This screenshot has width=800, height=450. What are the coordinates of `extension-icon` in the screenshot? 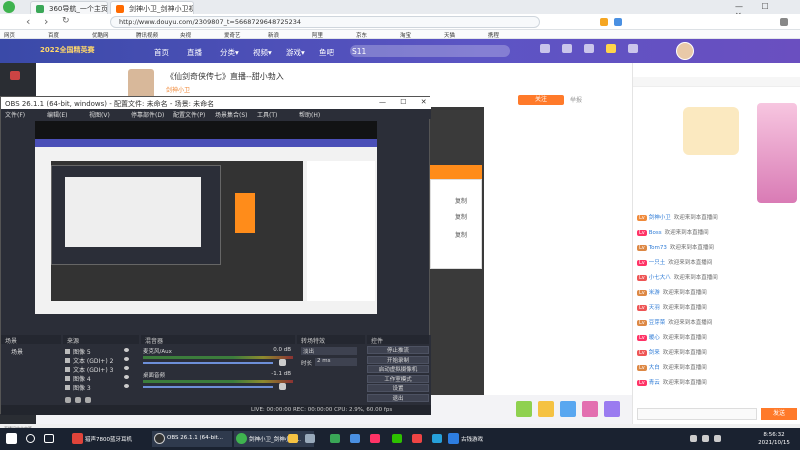 It's located at (604, 22).